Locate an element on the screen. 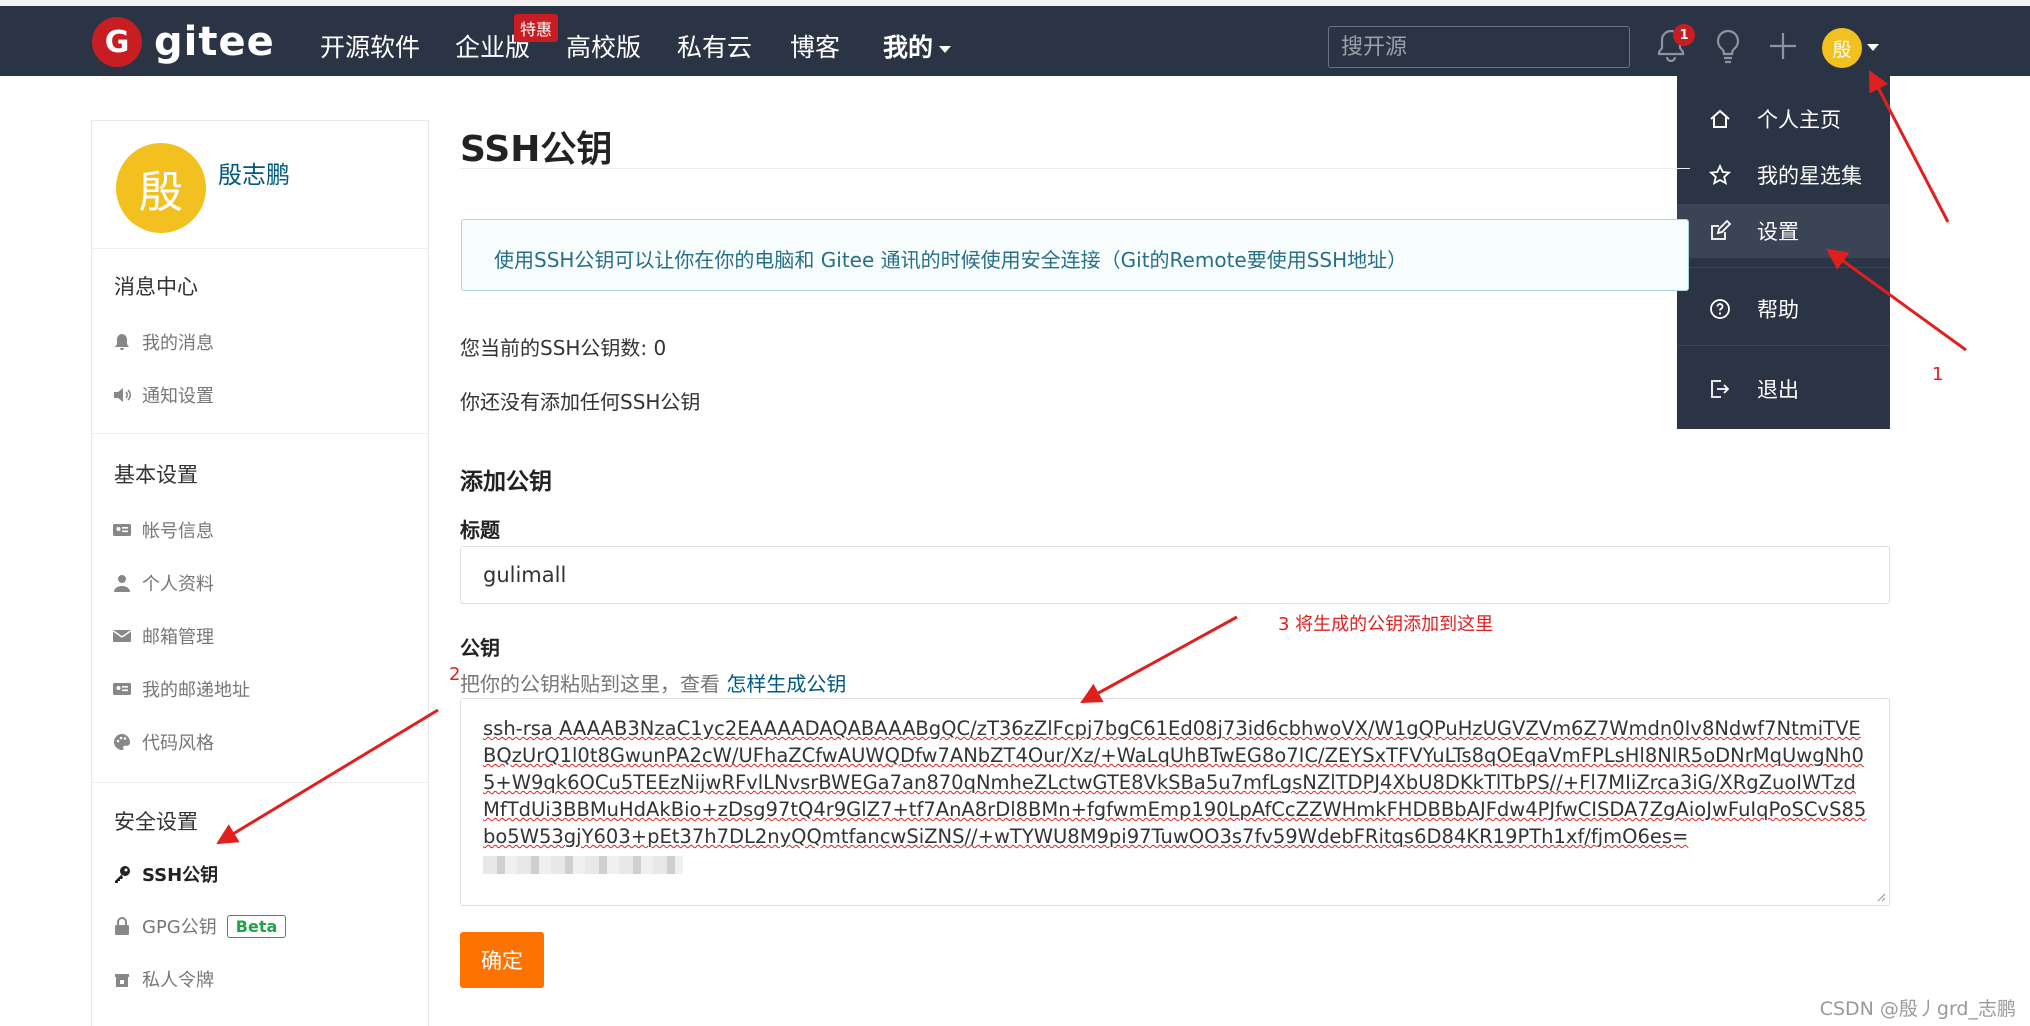  menu-item-settings: 设置 is located at coordinates (1783, 231).